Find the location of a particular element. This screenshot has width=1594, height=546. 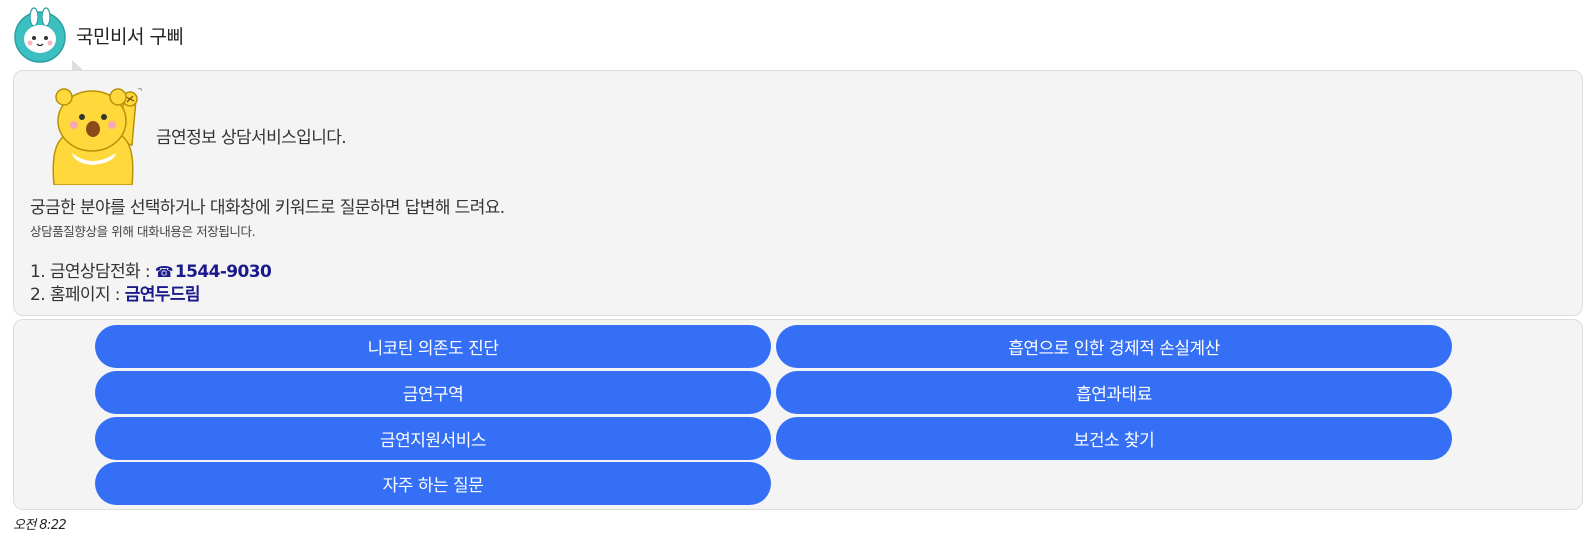

quick-reply-find-health-center: 보건소 찾기 is located at coordinates (1114, 438).